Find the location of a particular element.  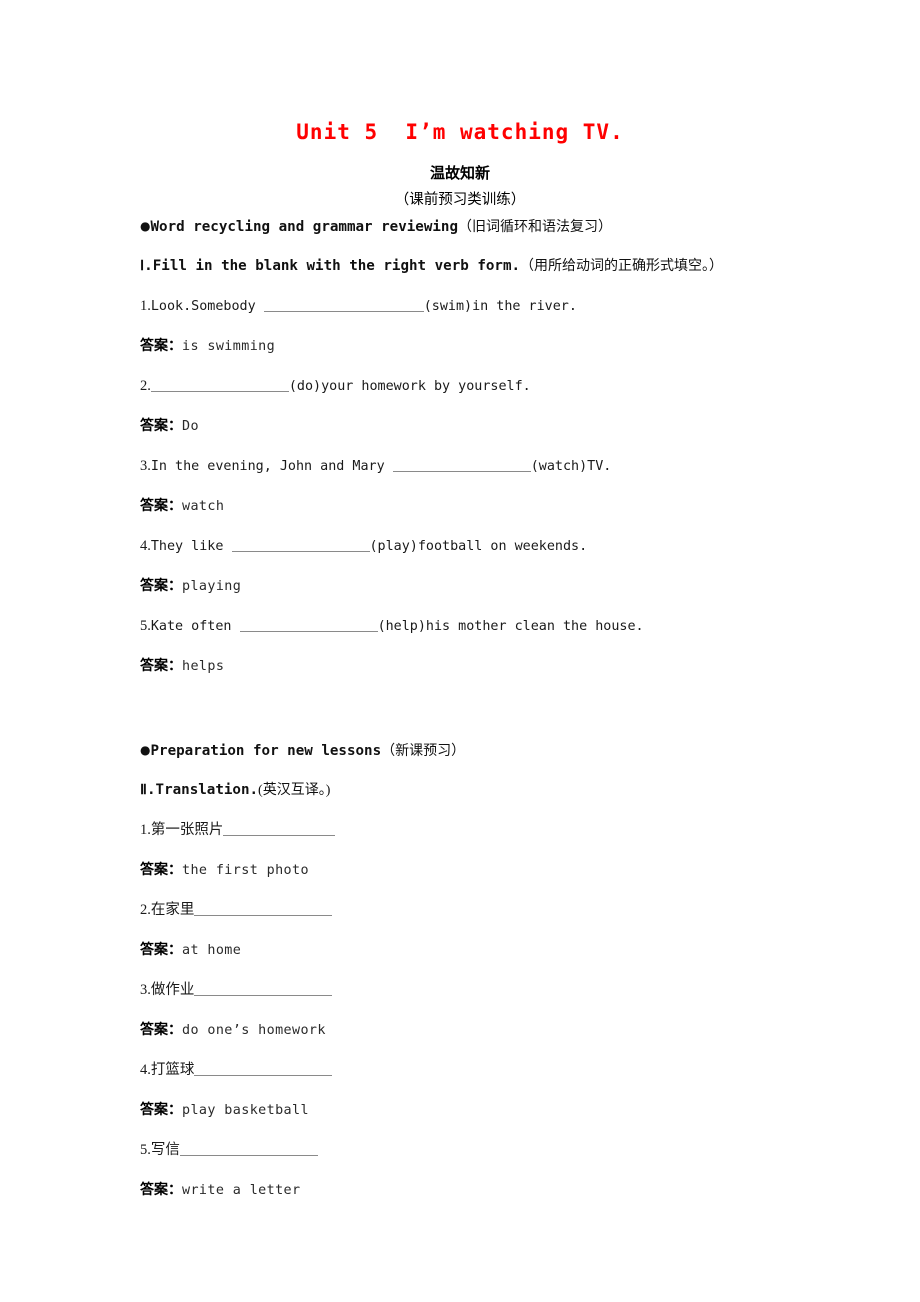

question-pre: 第一张照片 is located at coordinates (187, 830).